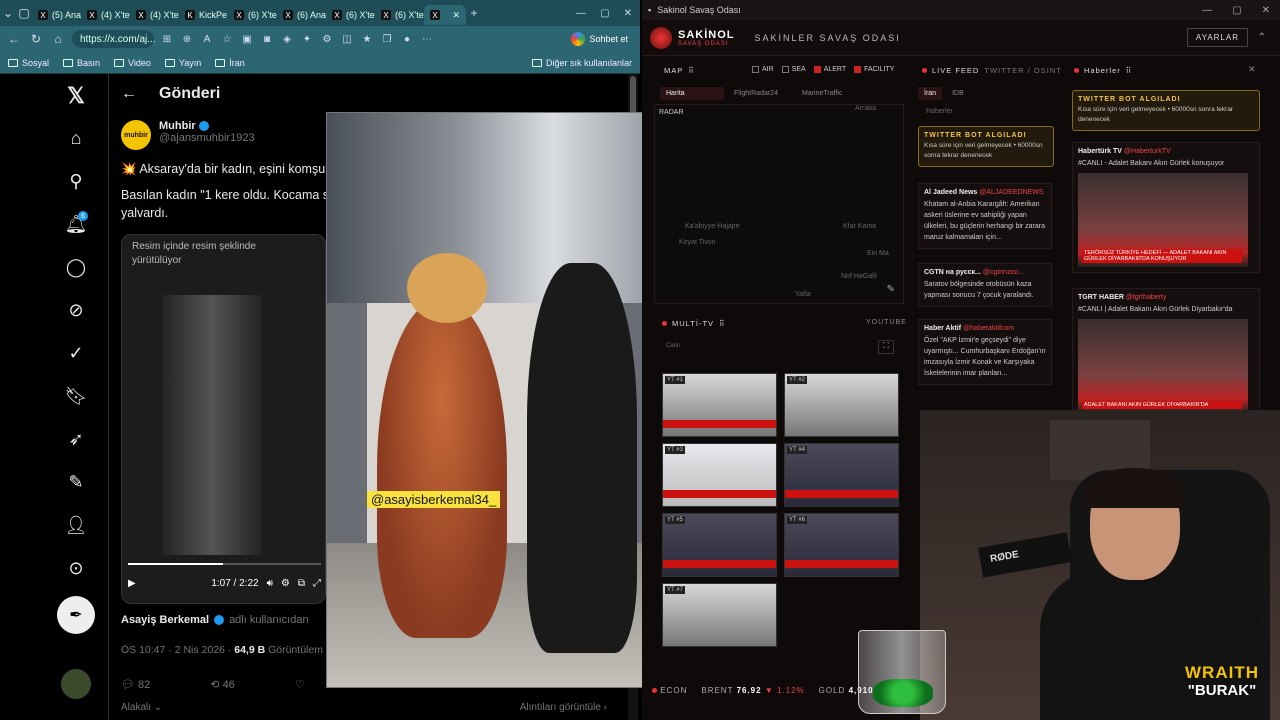 The image size is (1280, 720). I want to click on related-dropdown: Alakalı ⌄, so click(141, 707).